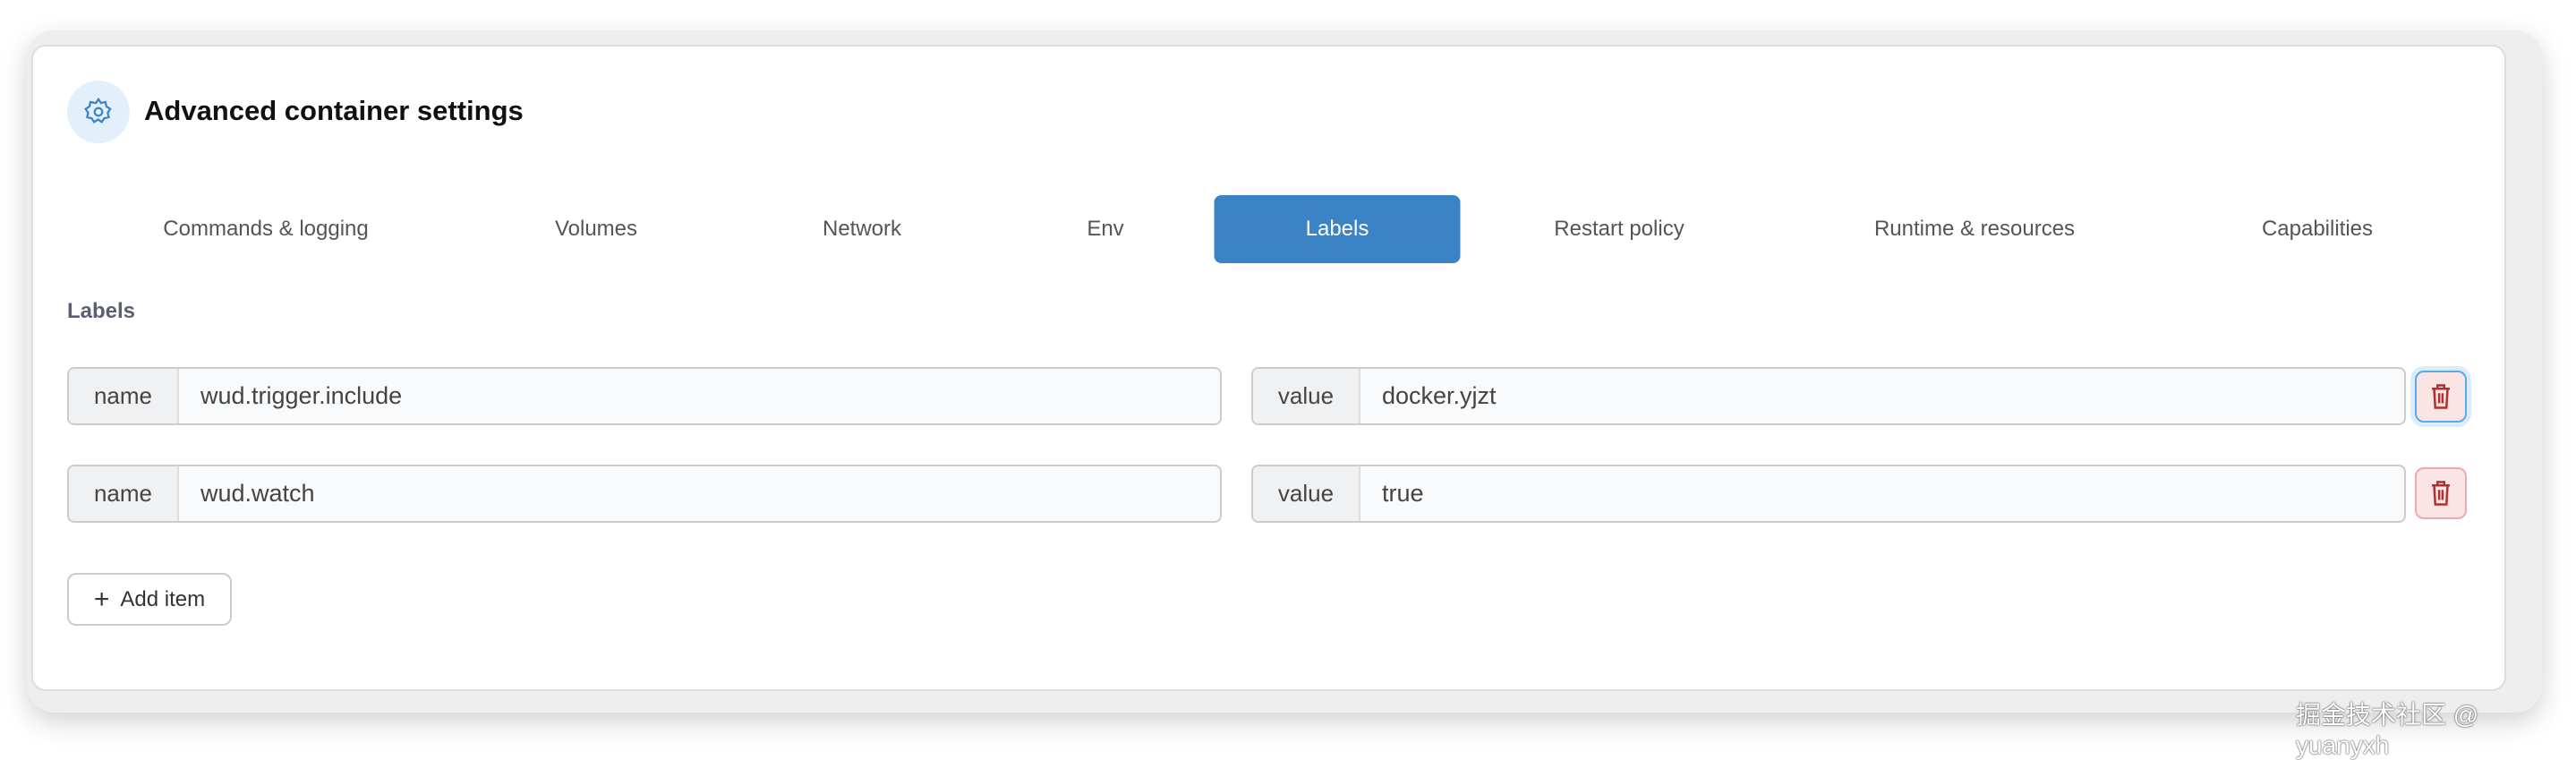  I want to click on add-item-button: + Add item, so click(149, 600).